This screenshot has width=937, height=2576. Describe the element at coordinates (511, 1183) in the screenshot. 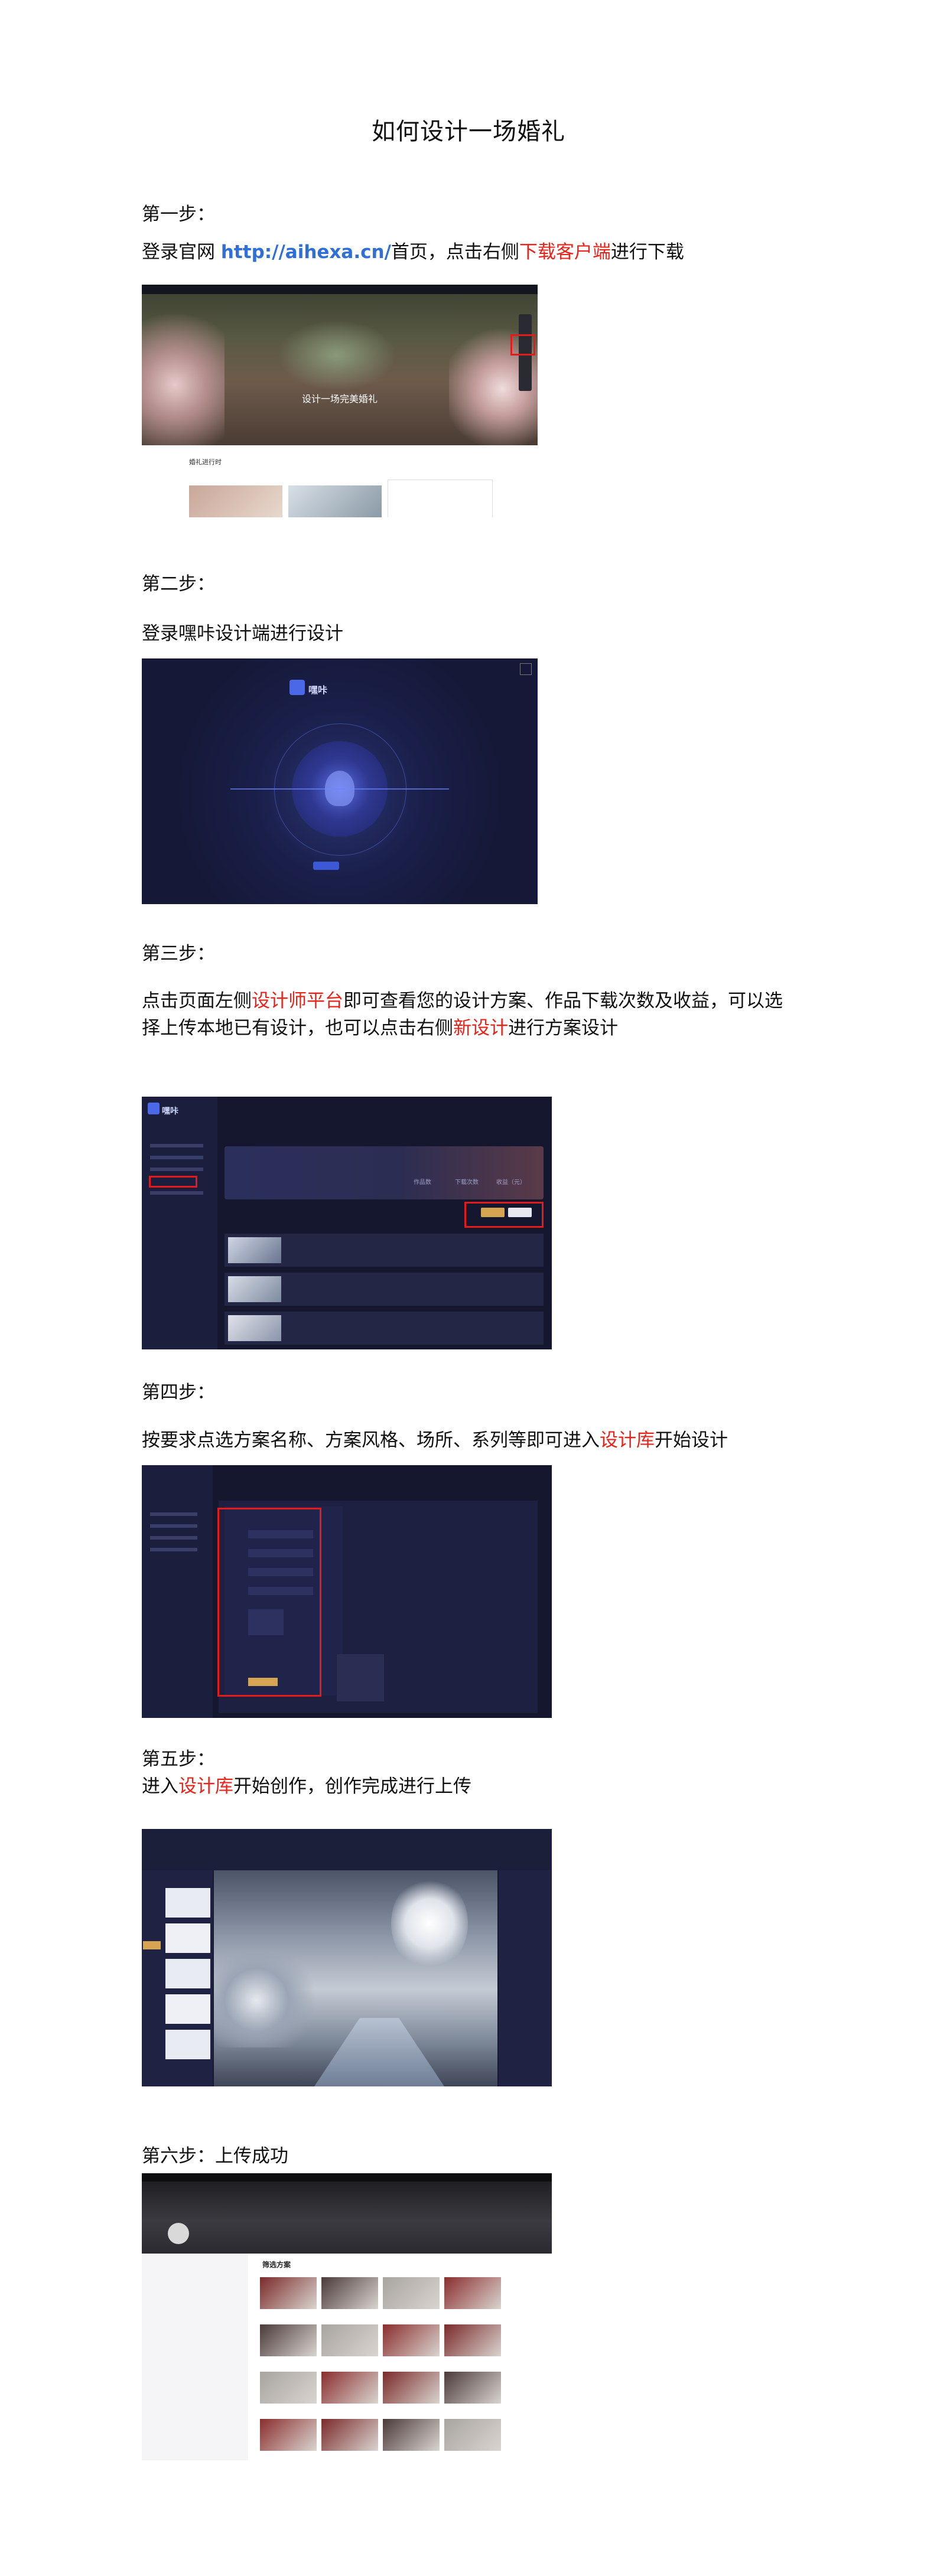

I see `stat-income: 收益（元）` at that location.